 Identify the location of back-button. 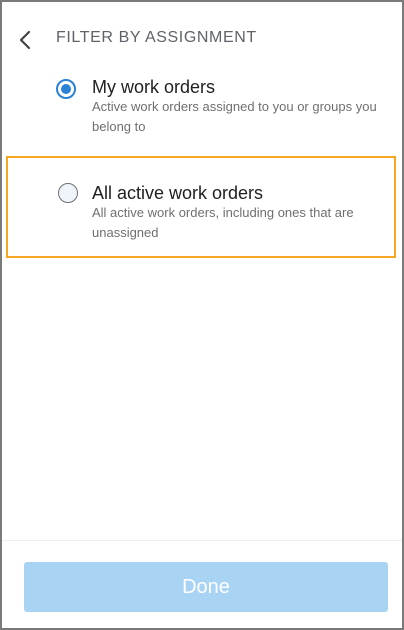
(26, 40).